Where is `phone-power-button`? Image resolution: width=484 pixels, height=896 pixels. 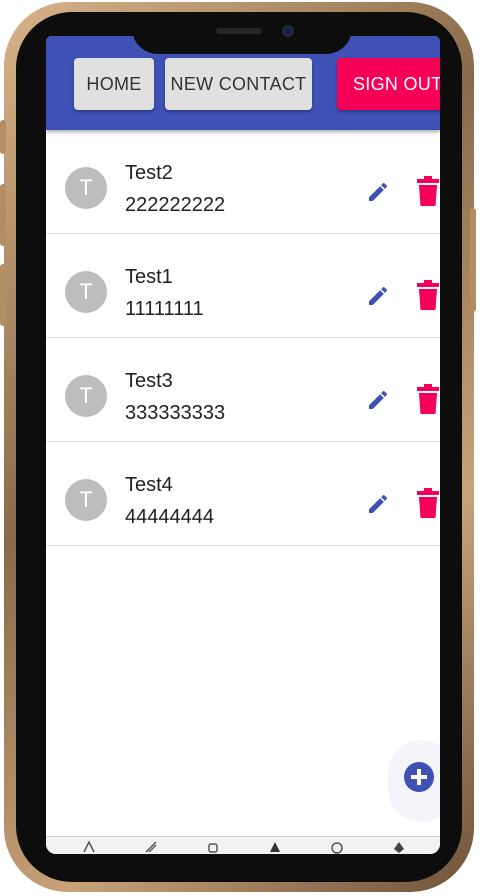
phone-power-button is located at coordinates (473, 260).